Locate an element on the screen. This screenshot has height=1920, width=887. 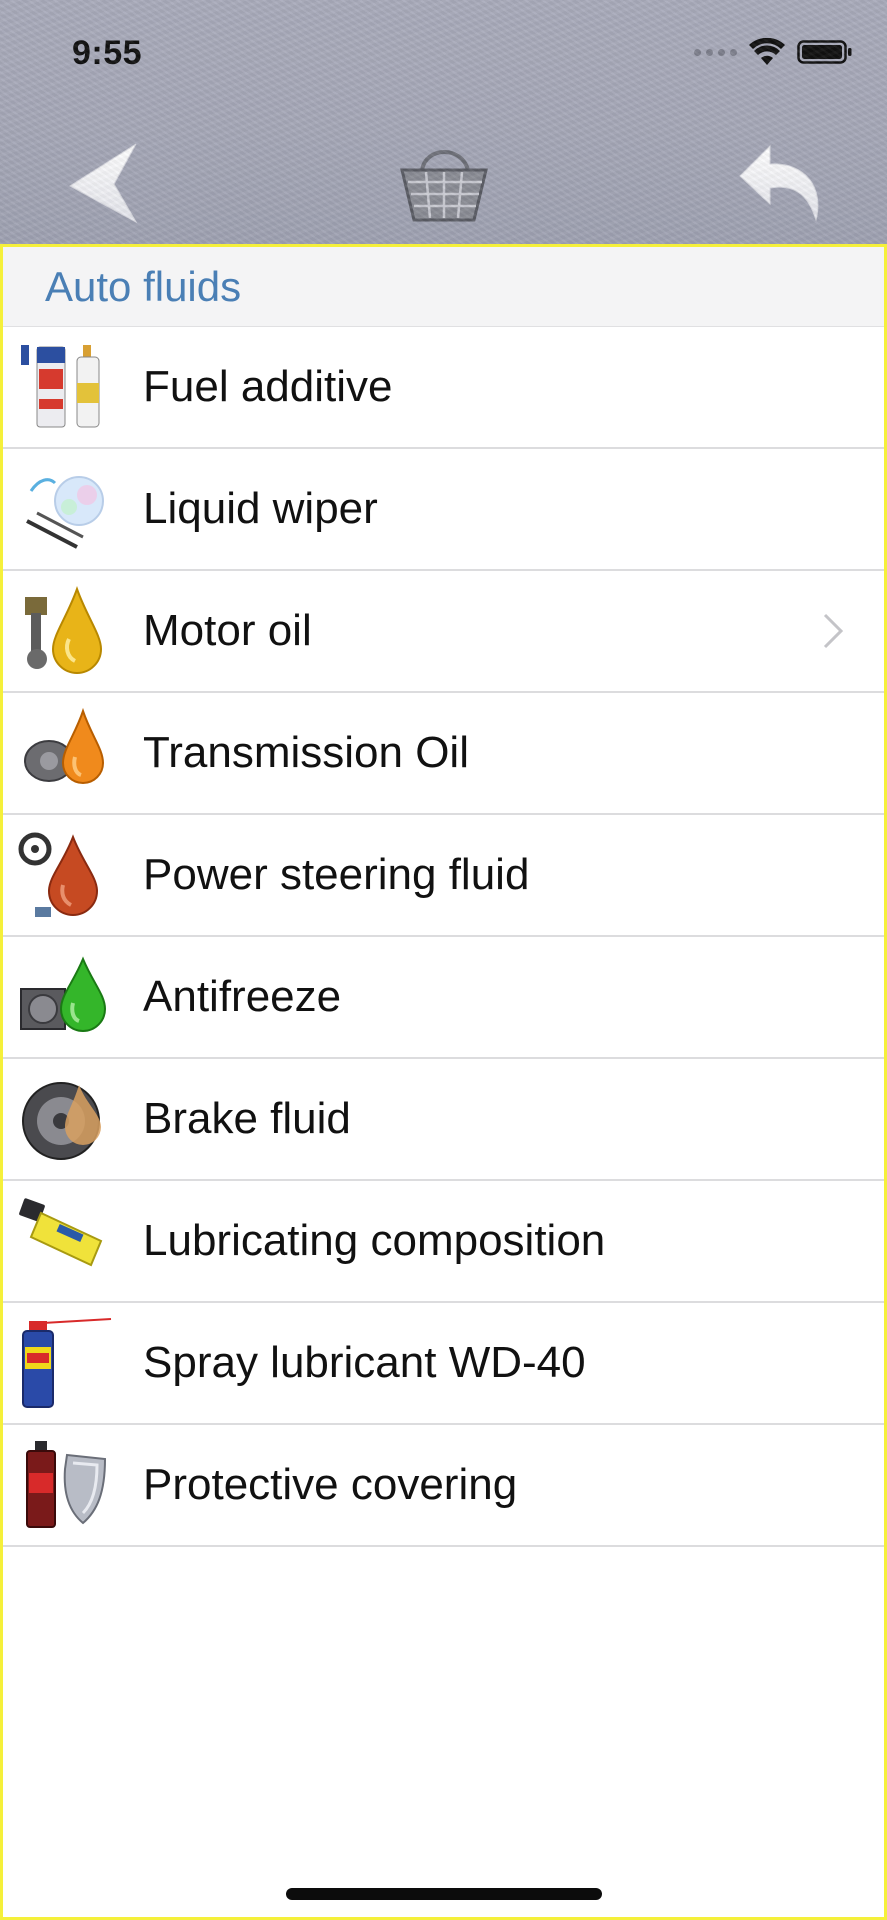
liquid-wiper-icon is located at coordinates (65, 512).